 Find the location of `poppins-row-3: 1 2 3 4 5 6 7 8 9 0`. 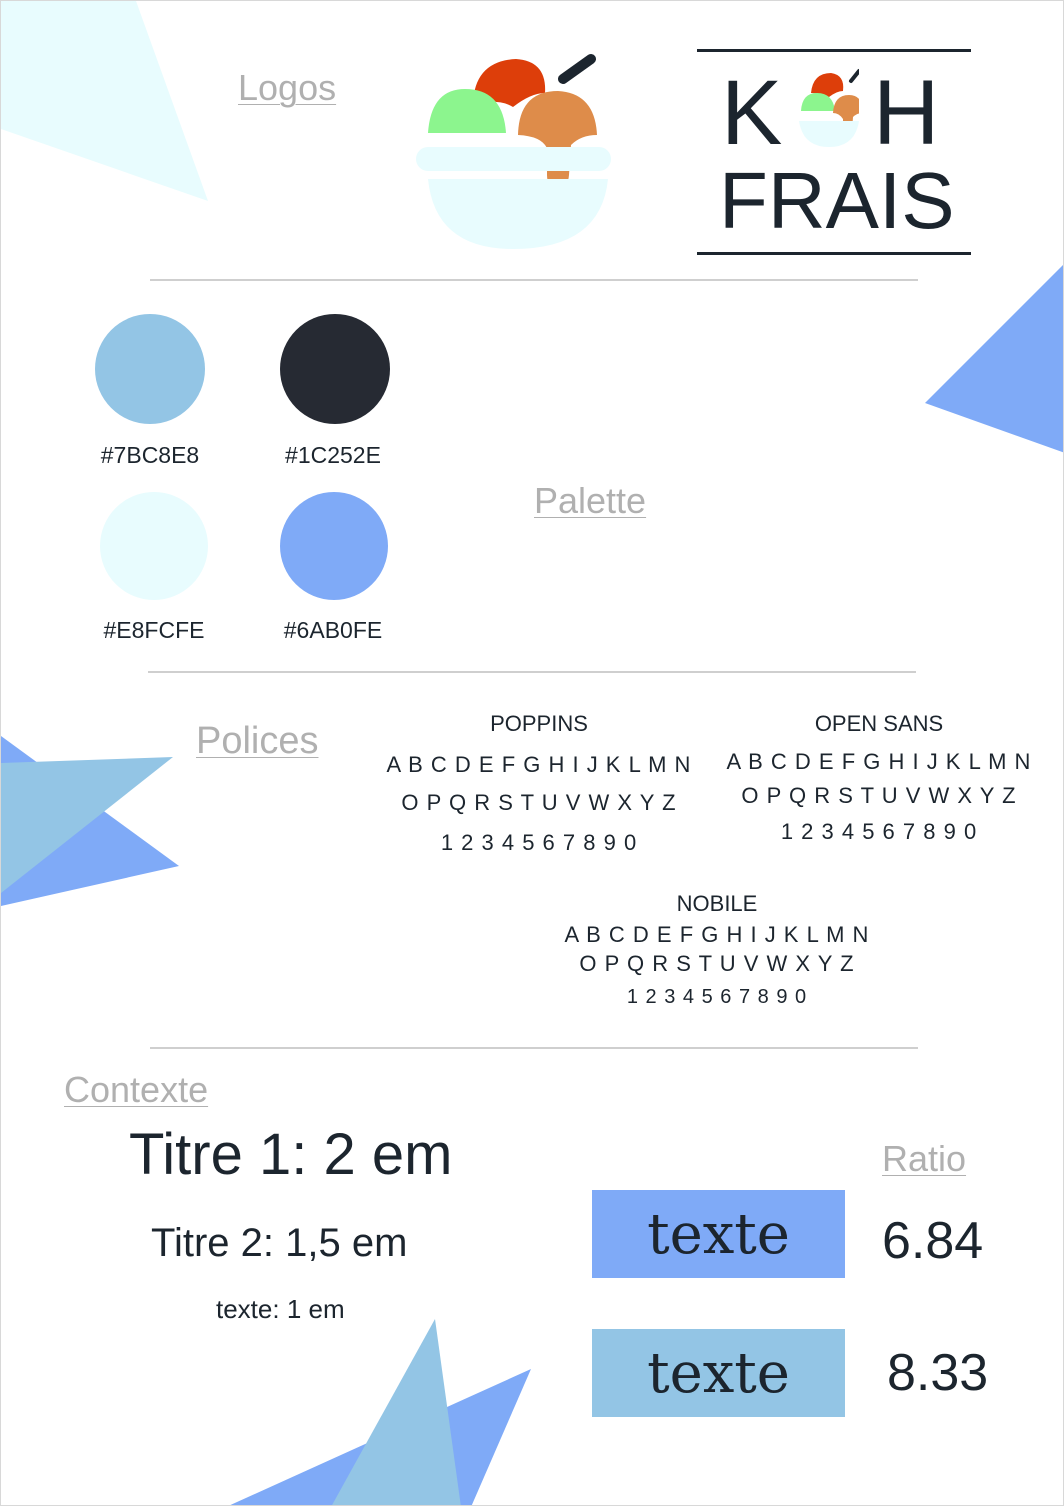

poppins-row-3: 1 2 3 4 5 6 7 8 9 0 is located at coordinates (539, 842).